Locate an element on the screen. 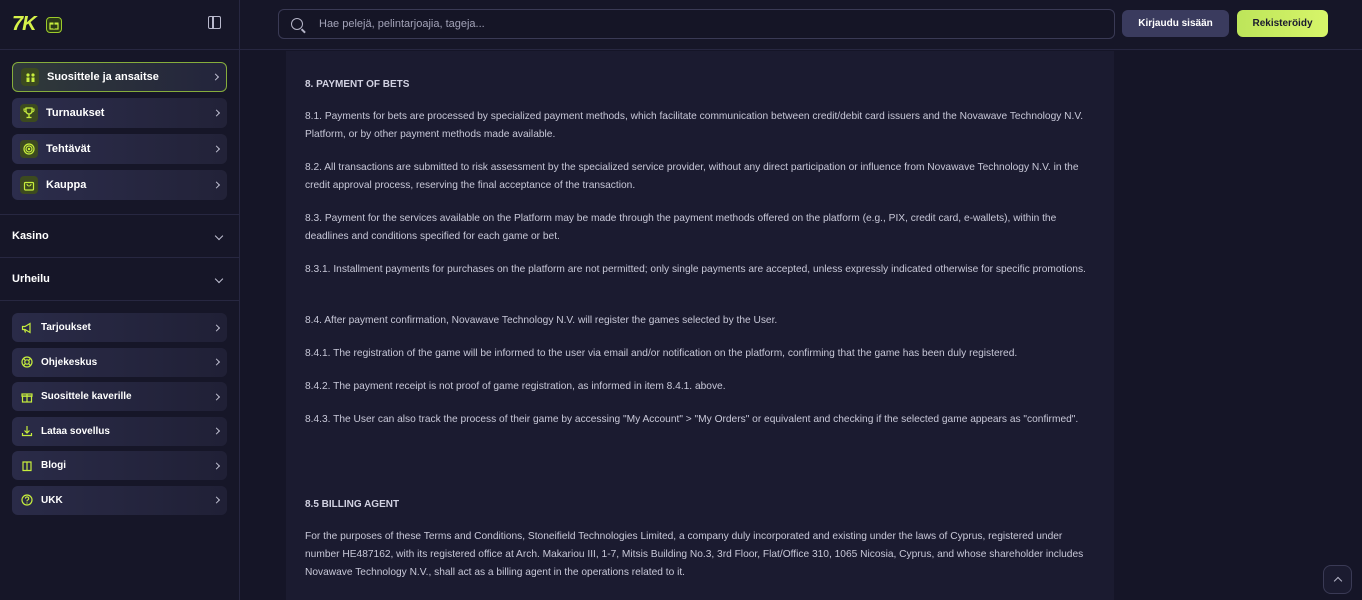 The image size is (1362, 600). login-button: Kirjaudu sisään is located at coordinates (1175, 23).